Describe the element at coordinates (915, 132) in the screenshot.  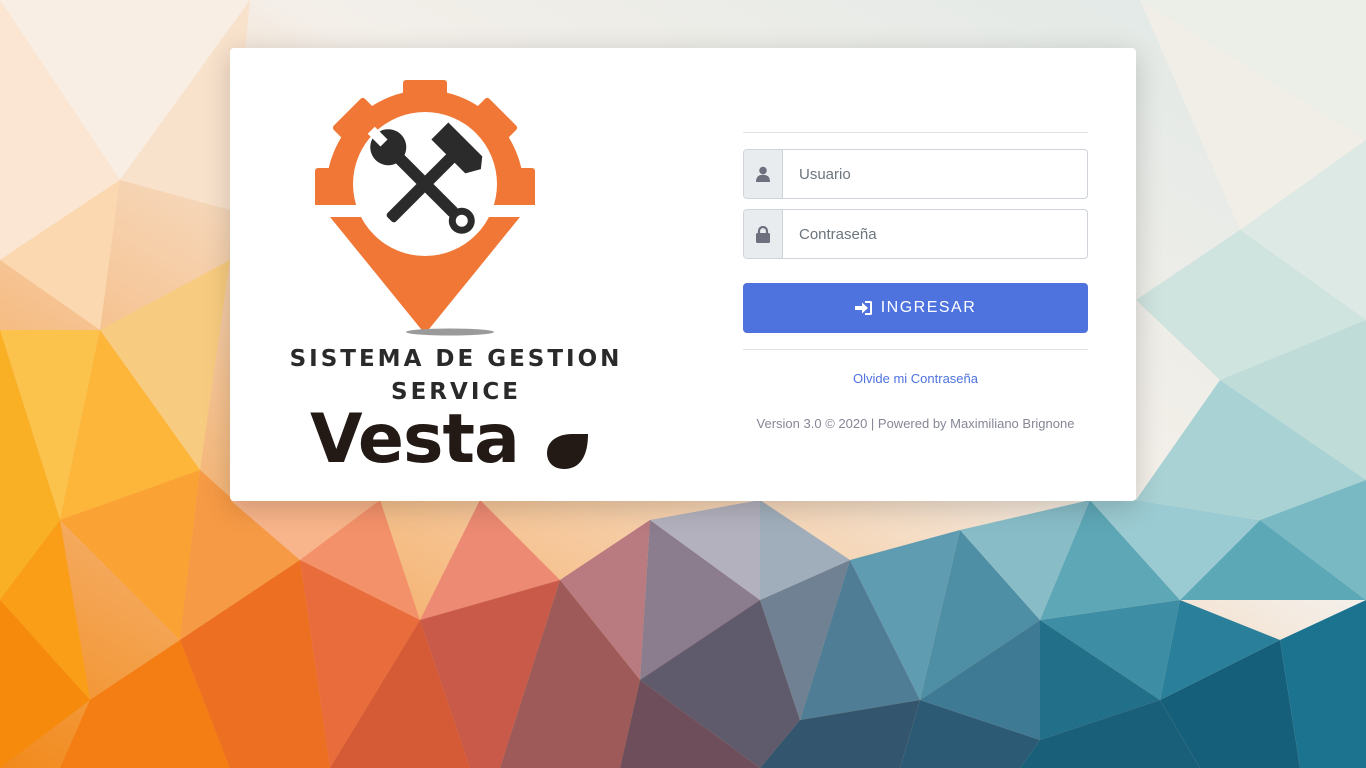
I see `divider-top` at that location.